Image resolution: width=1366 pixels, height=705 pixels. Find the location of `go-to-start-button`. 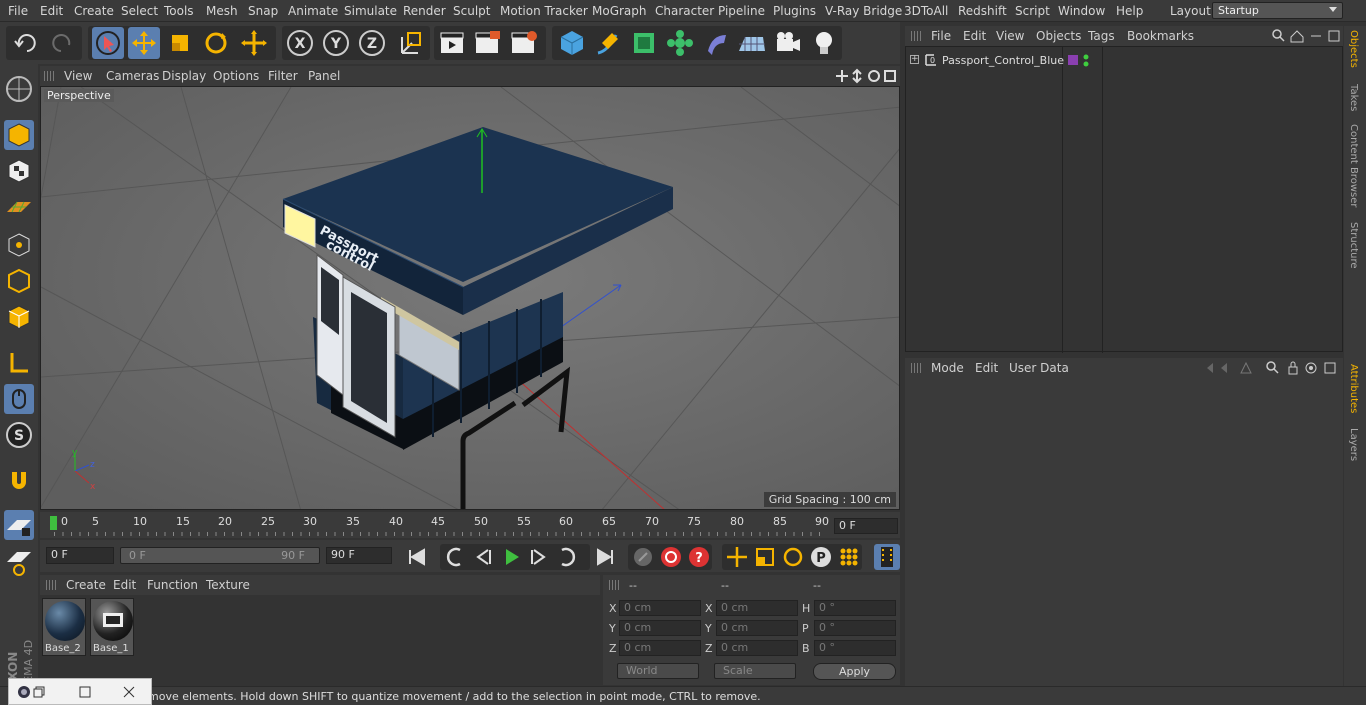

go-to-start-button is located at coordinates (417, 557).